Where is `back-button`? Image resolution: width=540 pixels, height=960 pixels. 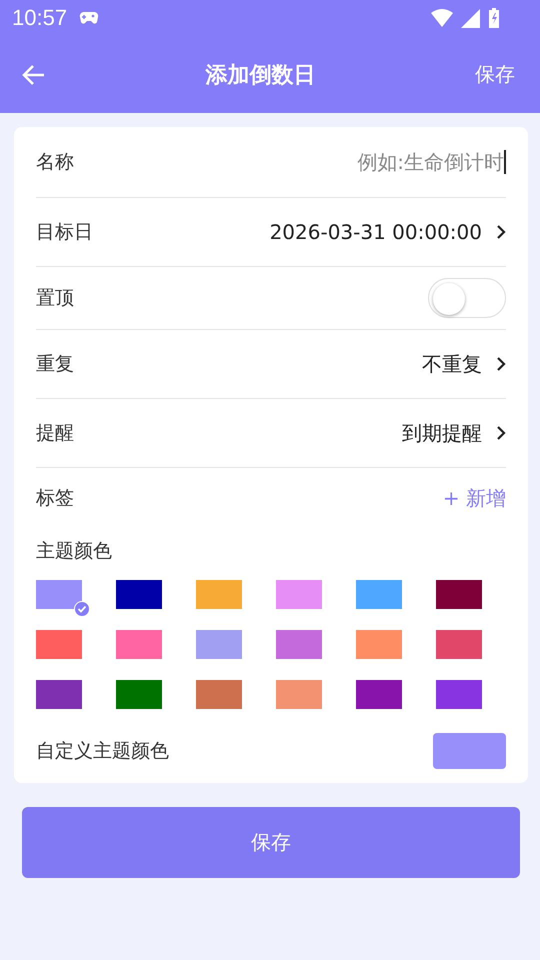 back-button is located at coordinates (34, 75).